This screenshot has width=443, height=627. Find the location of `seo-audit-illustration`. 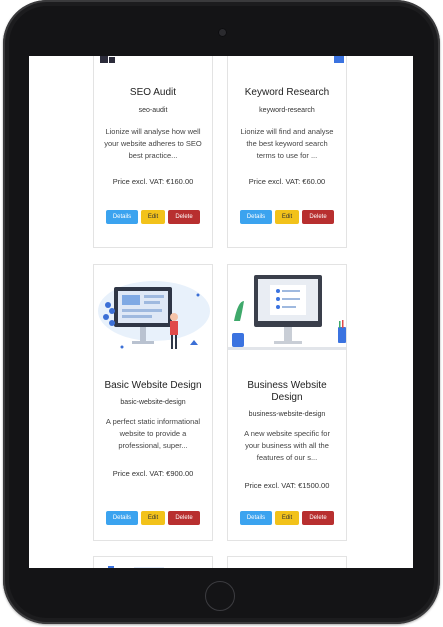

seo-audit-illustration is located at coordinates (153, 61).